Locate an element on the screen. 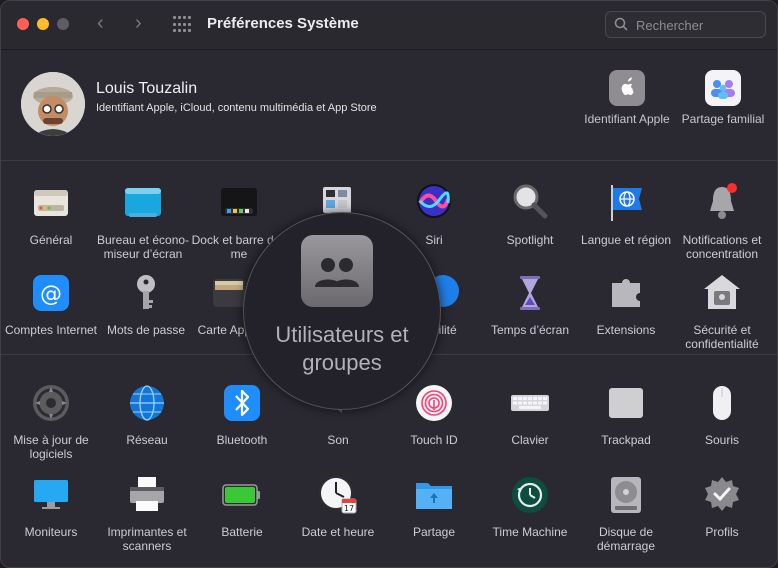 The height and width of the screenshot is (568, 778). pane-battery: Batterie is located at coordinates (242, 507).